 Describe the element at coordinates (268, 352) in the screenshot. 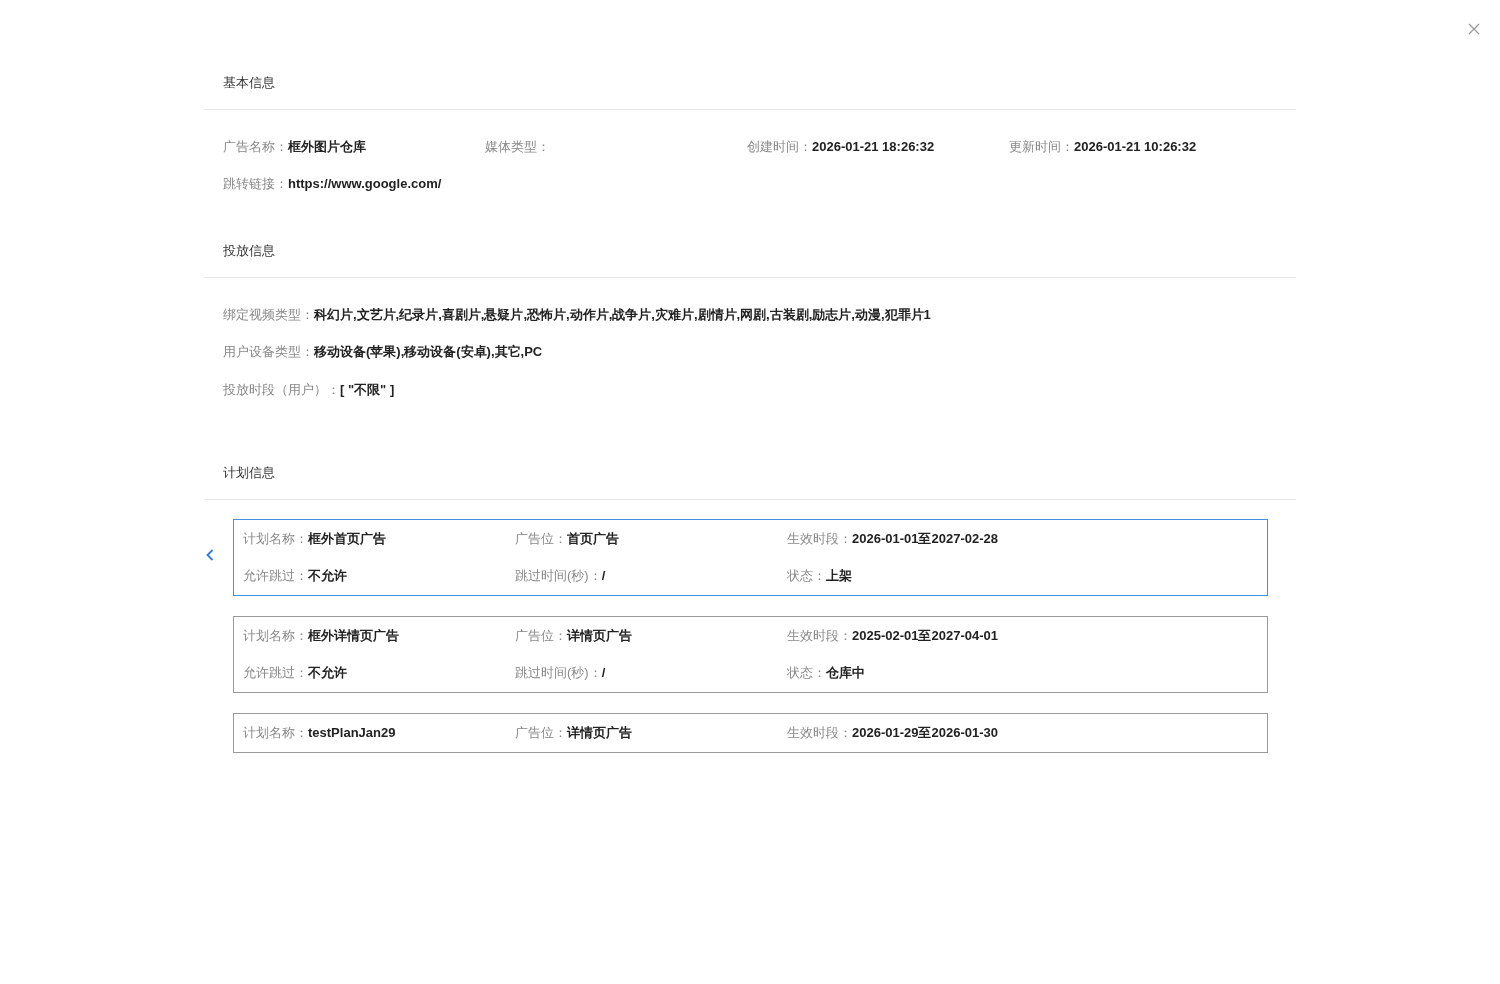

I see `field-label: 用户设备类型：` at that location.